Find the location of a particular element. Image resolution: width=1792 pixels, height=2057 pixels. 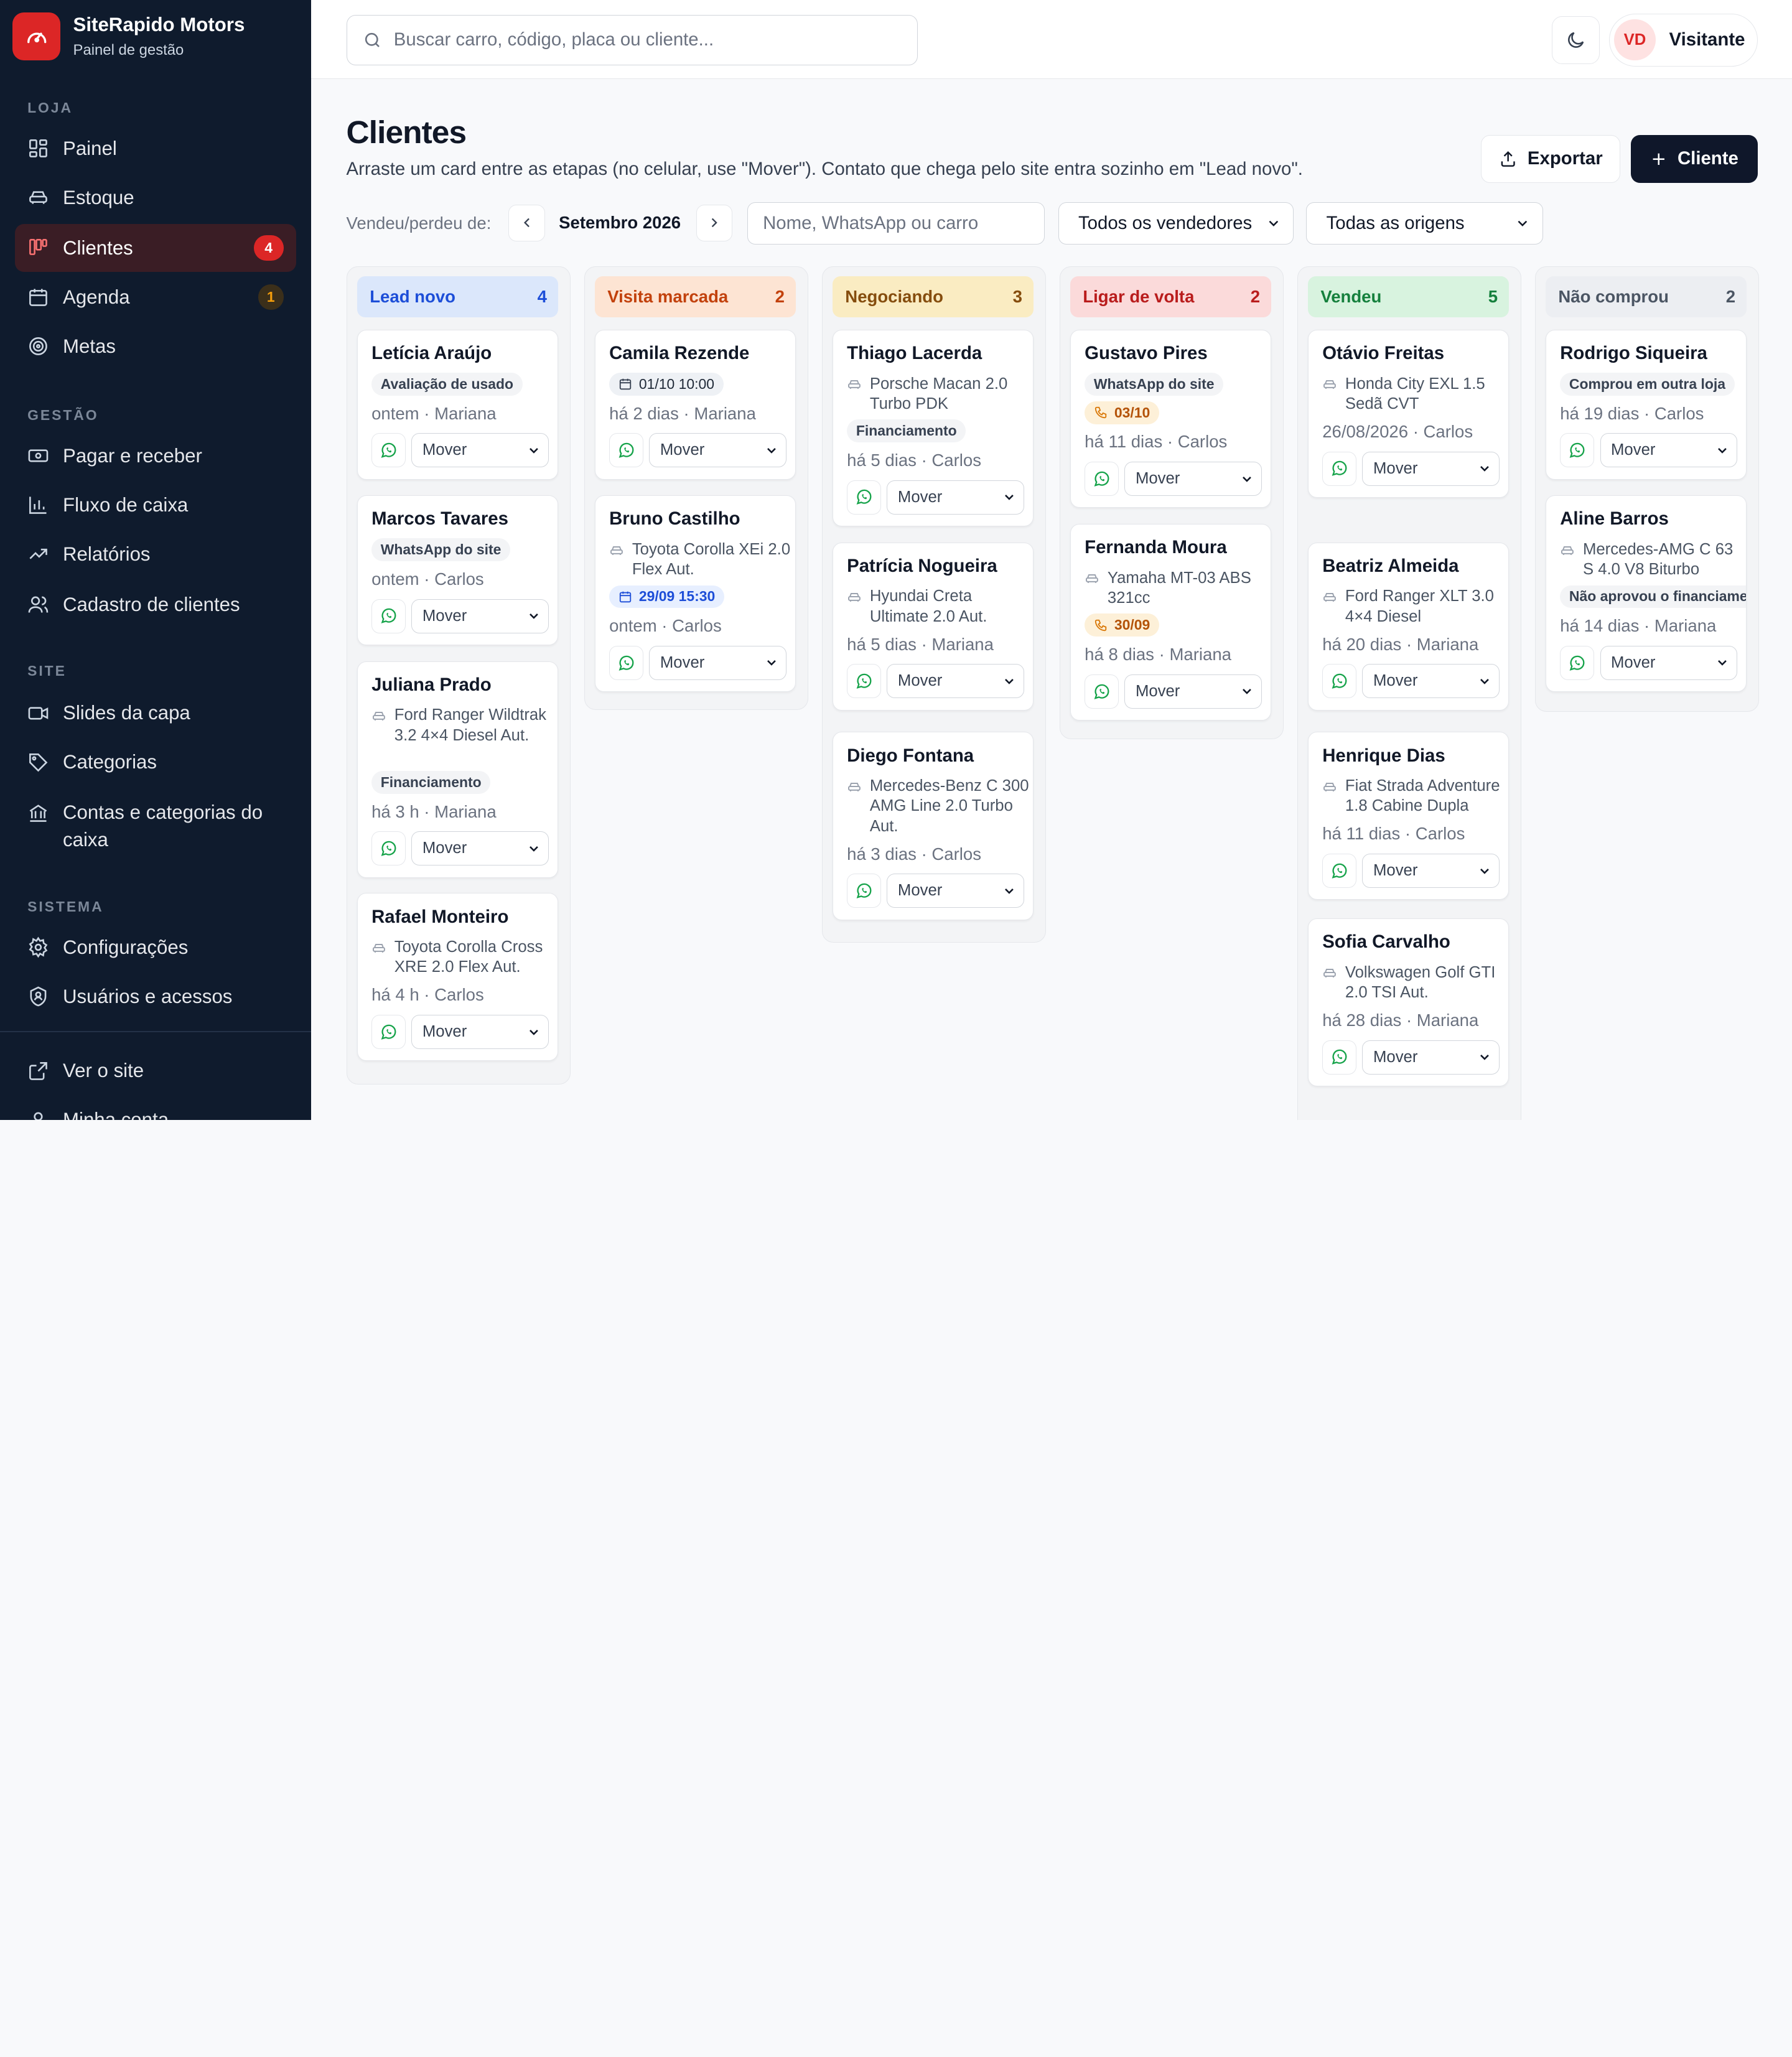

origin-select: Todas as origens is located at coordinates (1424, 223).